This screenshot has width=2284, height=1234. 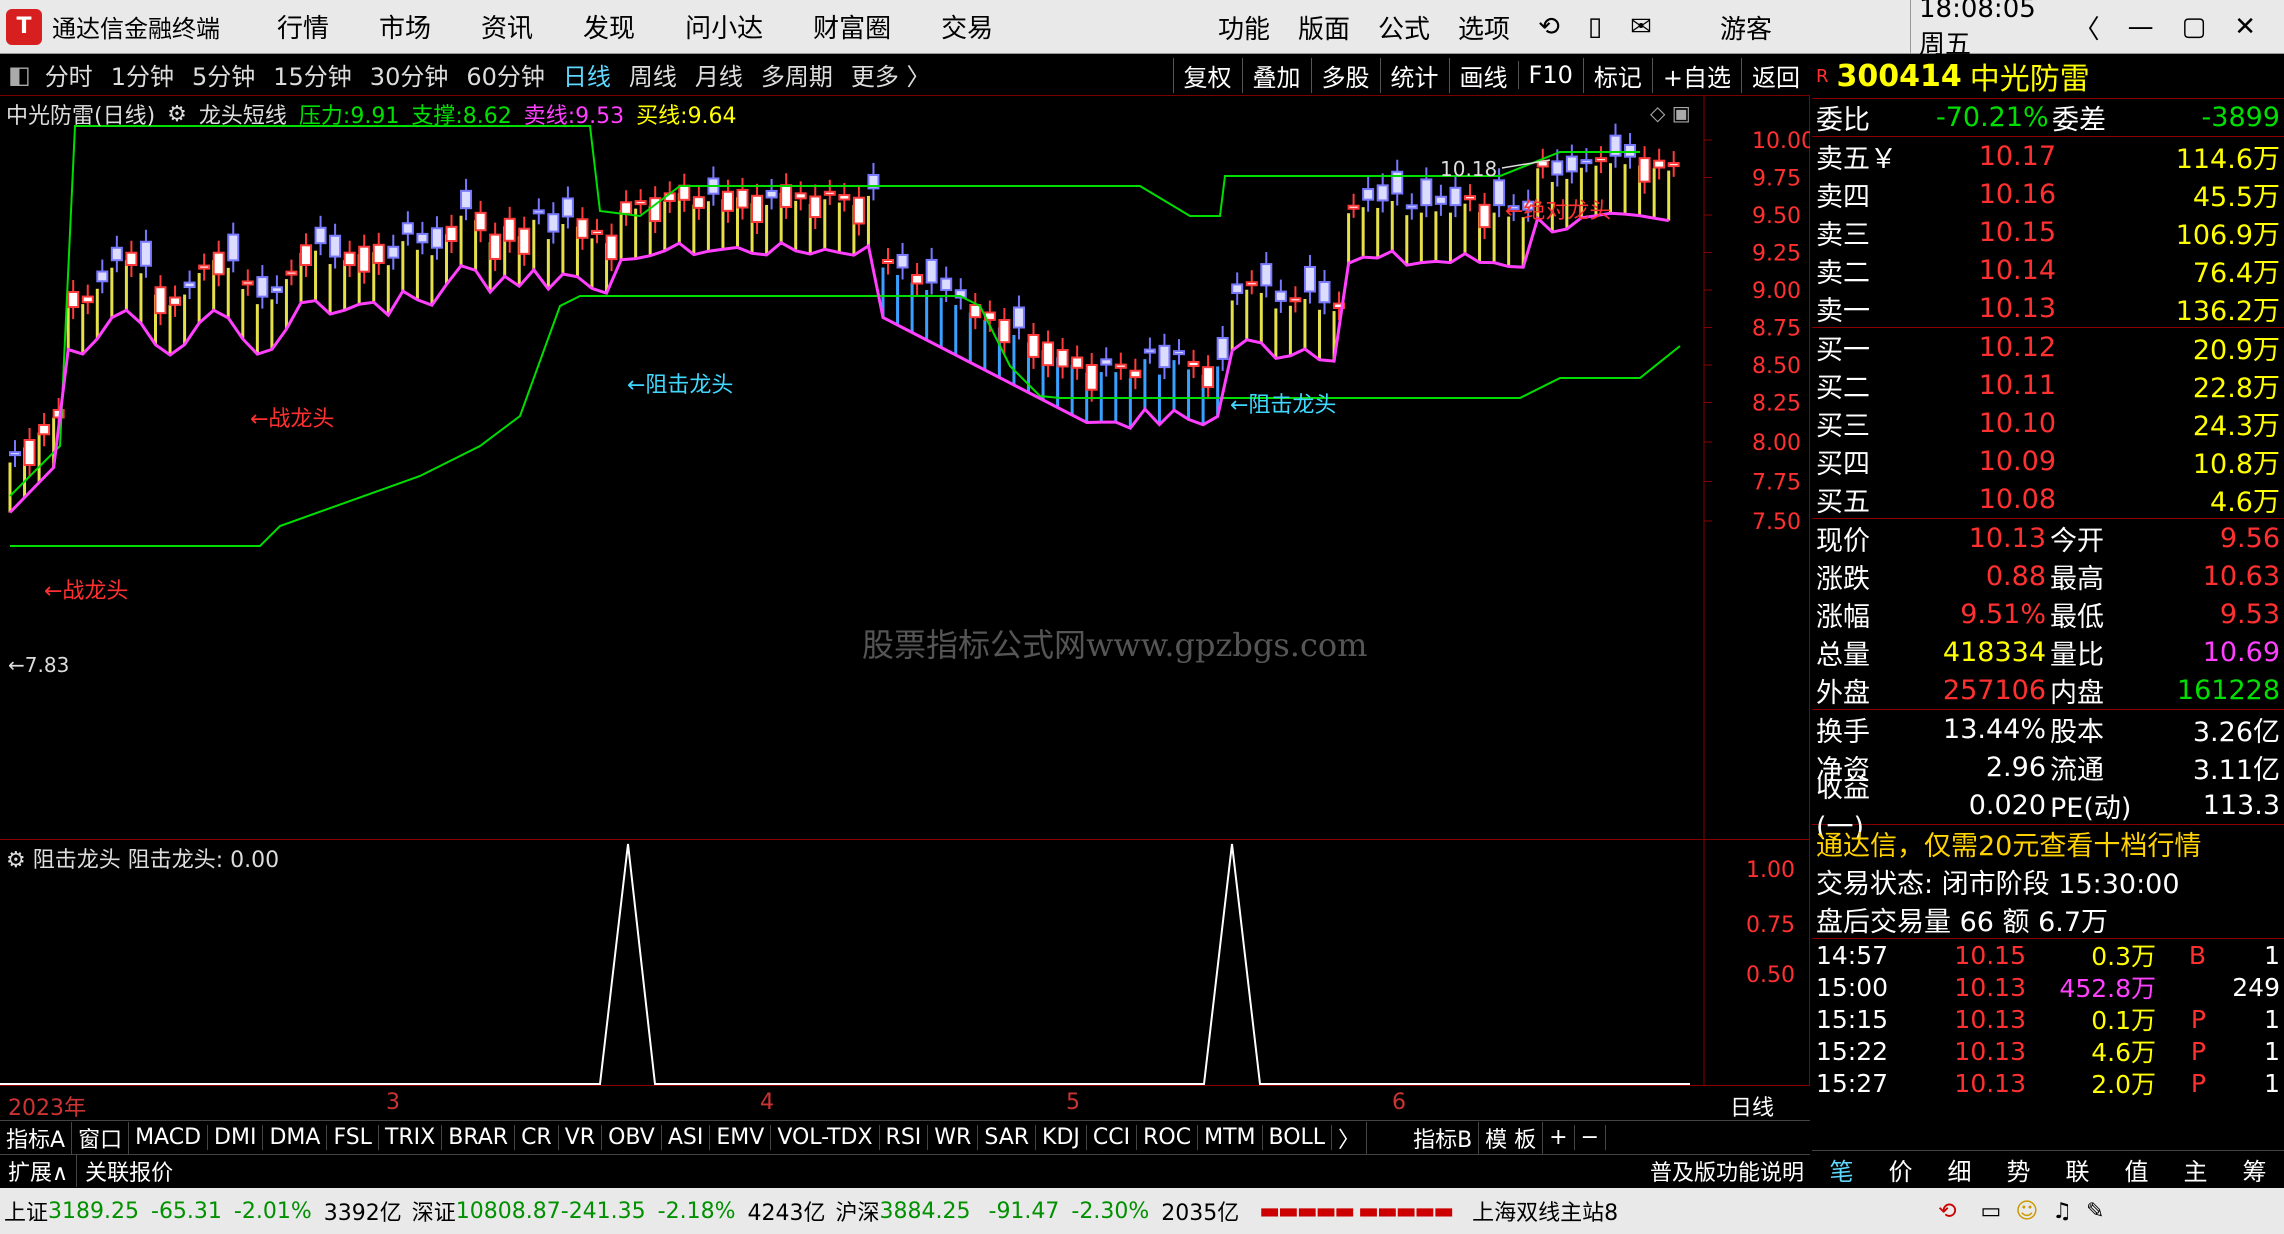 I want to click on tab-1min: 1分钟, so click(x=142, y=74).